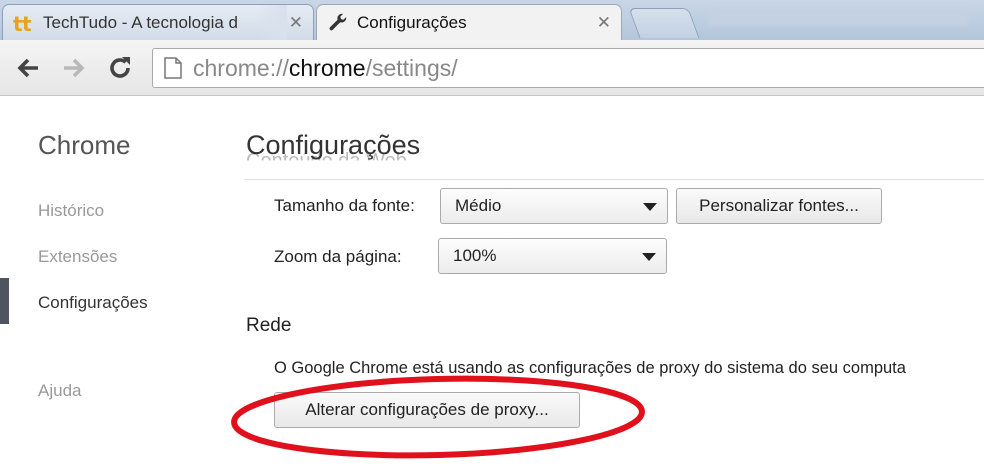  I want to click on tab-title: Configurações, so click(412, 22).